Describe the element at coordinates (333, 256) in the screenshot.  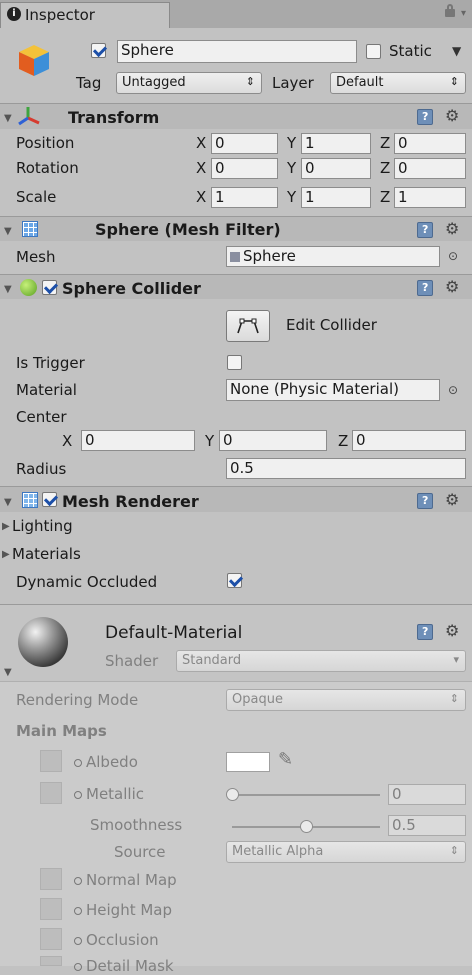
I see `mesh-object-field: Sphere` at that location.